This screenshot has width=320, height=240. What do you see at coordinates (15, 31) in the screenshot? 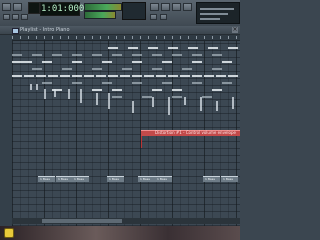
I see `playlist-icon` at bounding box center [15, 31].